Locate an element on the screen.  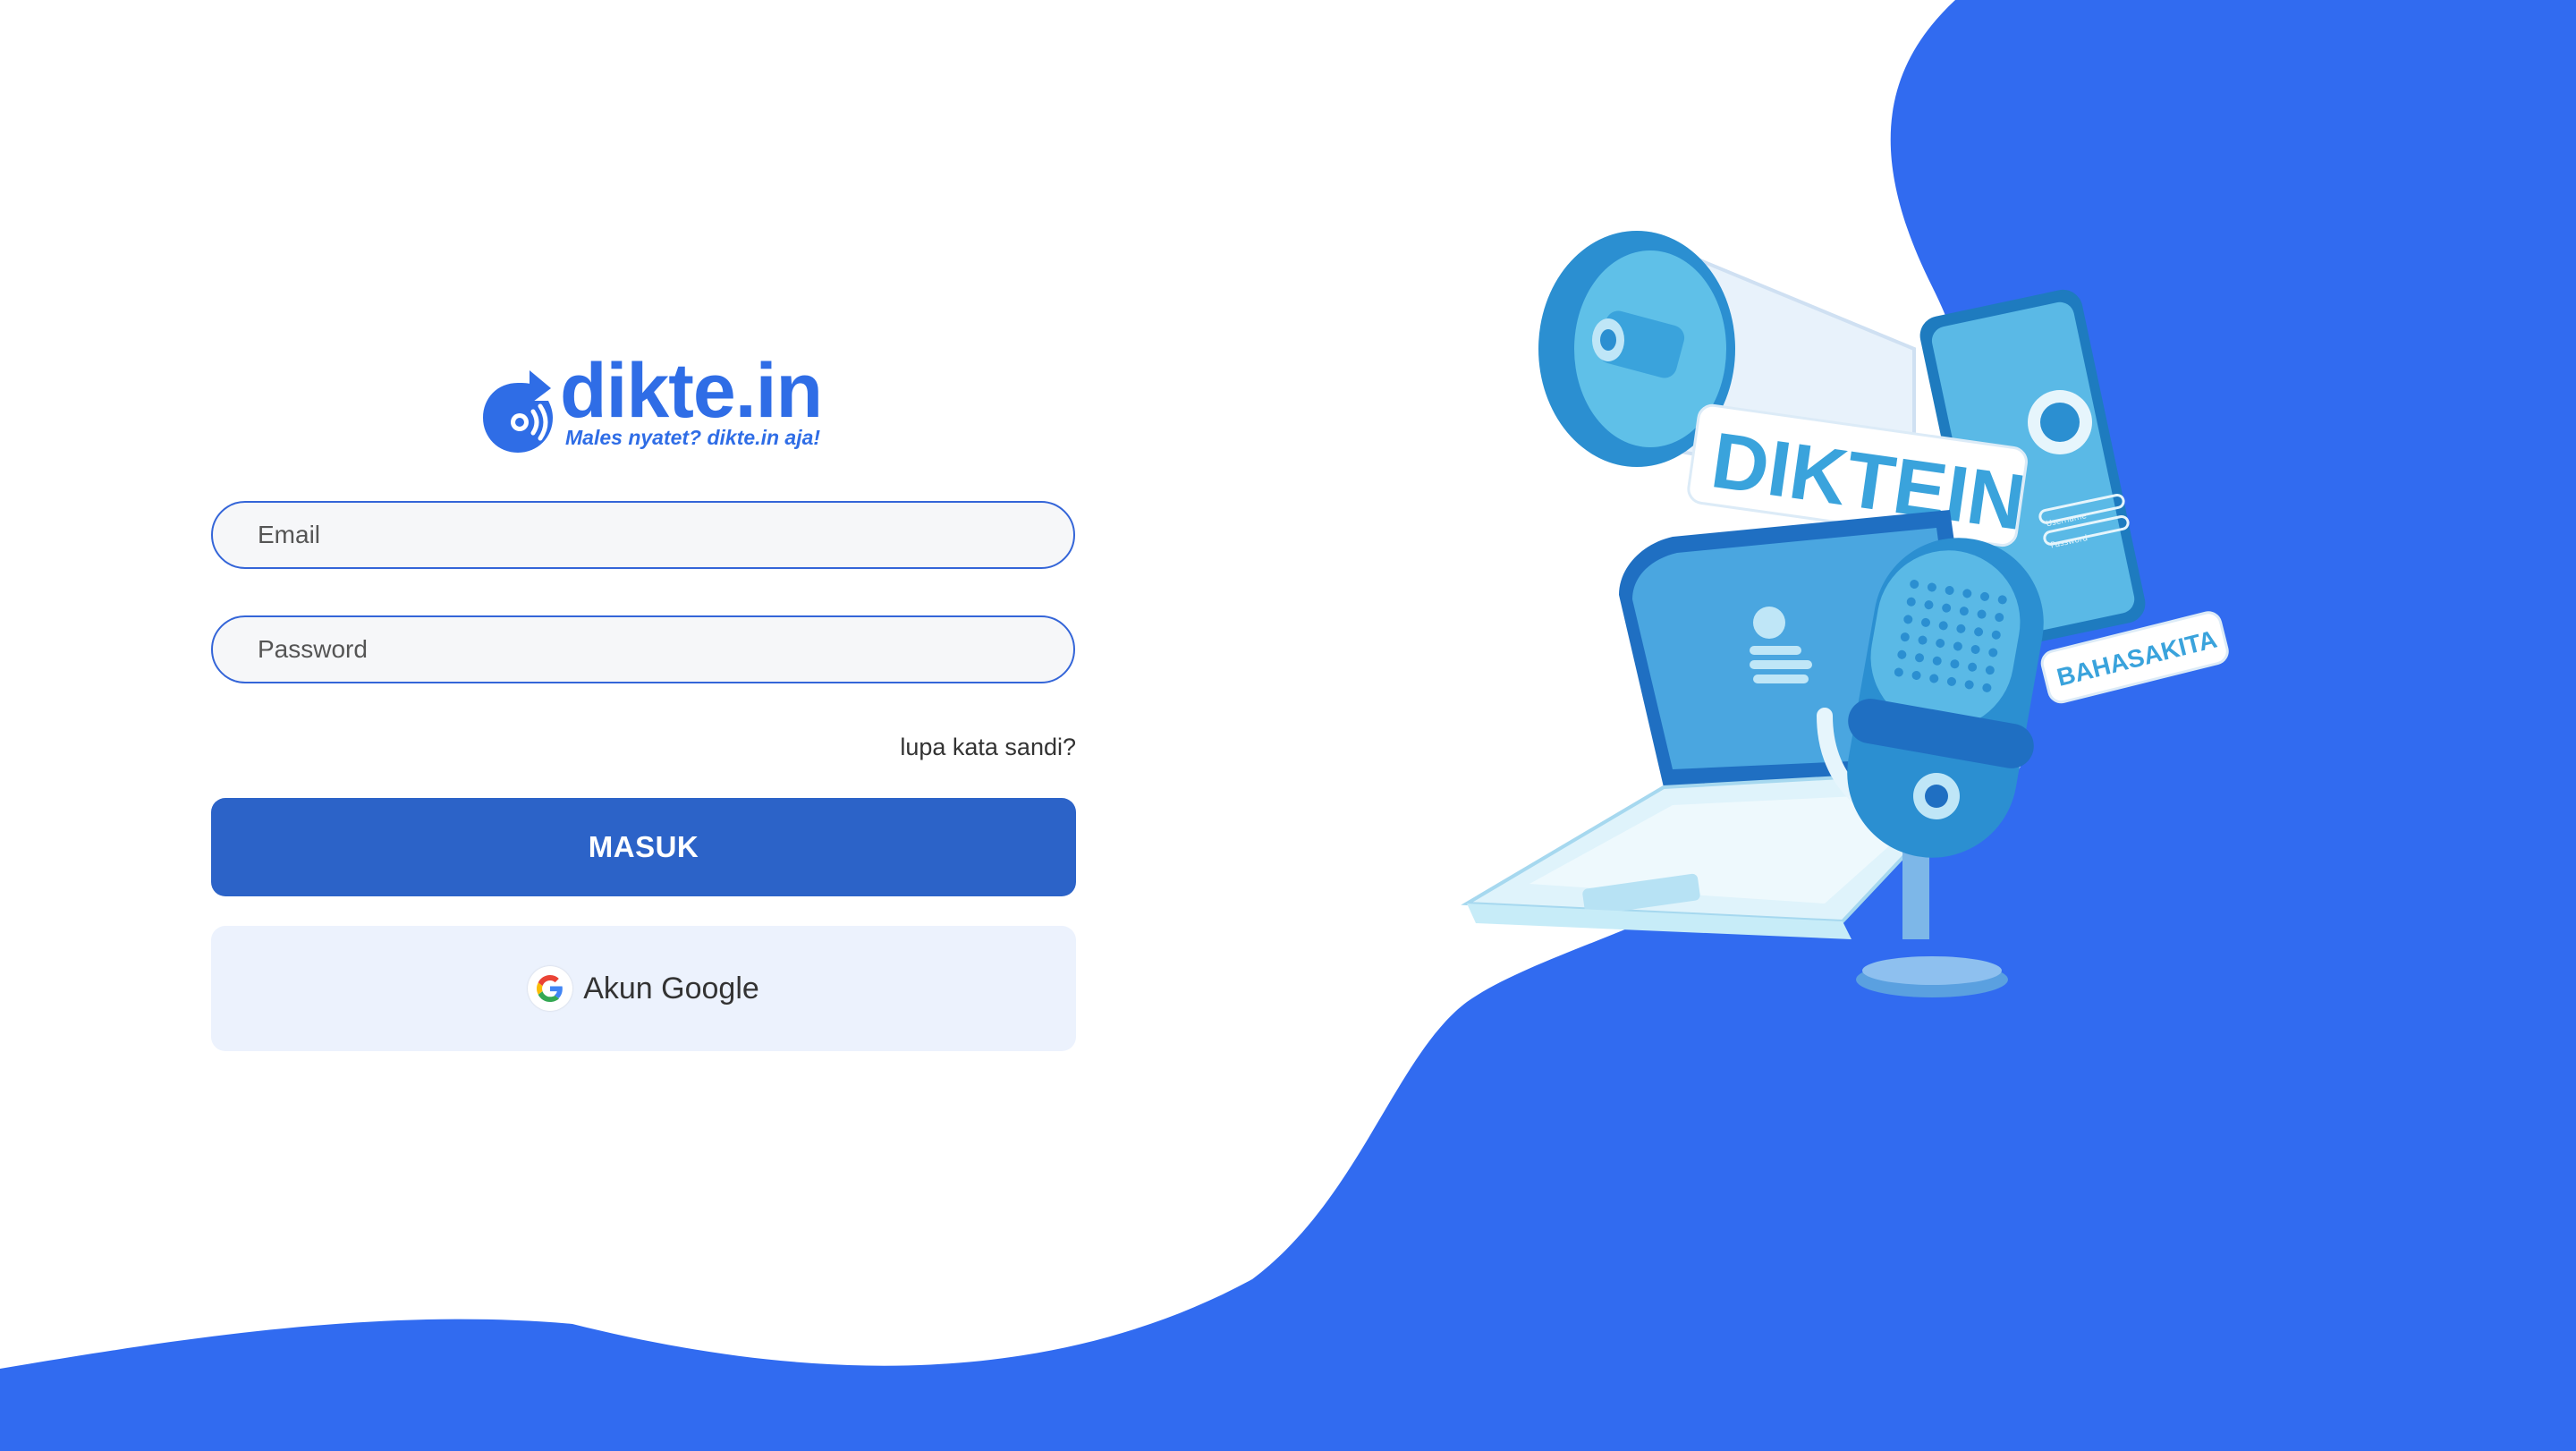
brand-name: dikte.in is located at coordinates (691, 391).